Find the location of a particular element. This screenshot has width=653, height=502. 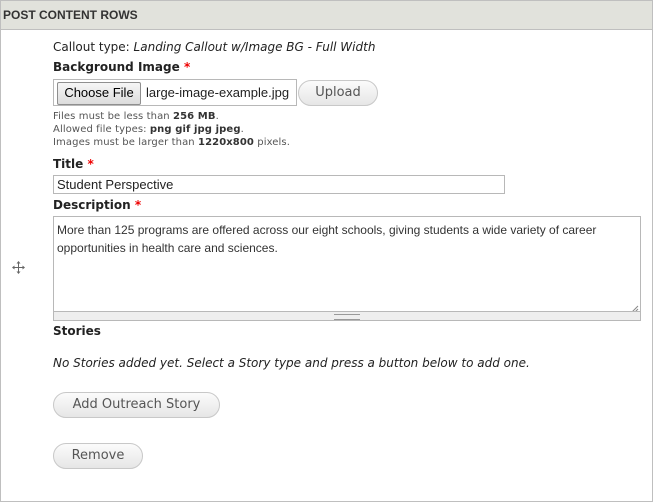

callout-type-value: Landing Callout w/Image BG - Full Width is located at coordinates (254, 47).